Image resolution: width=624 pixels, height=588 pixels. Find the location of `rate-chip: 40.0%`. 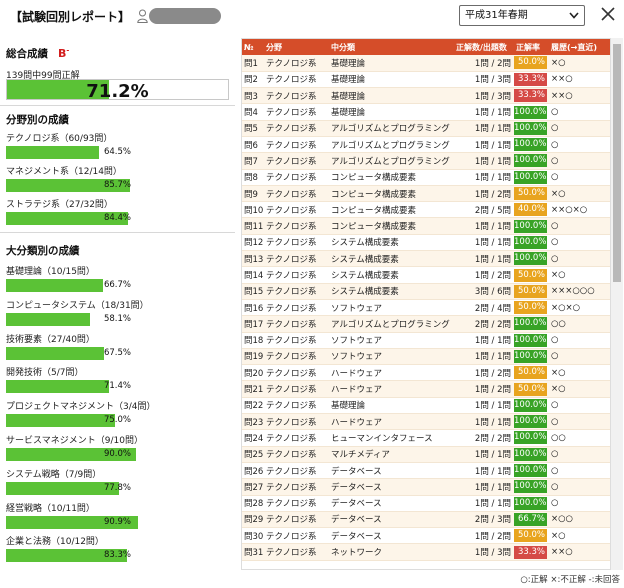

rate-chip: 40.0% is located at coordinates (530, 210).